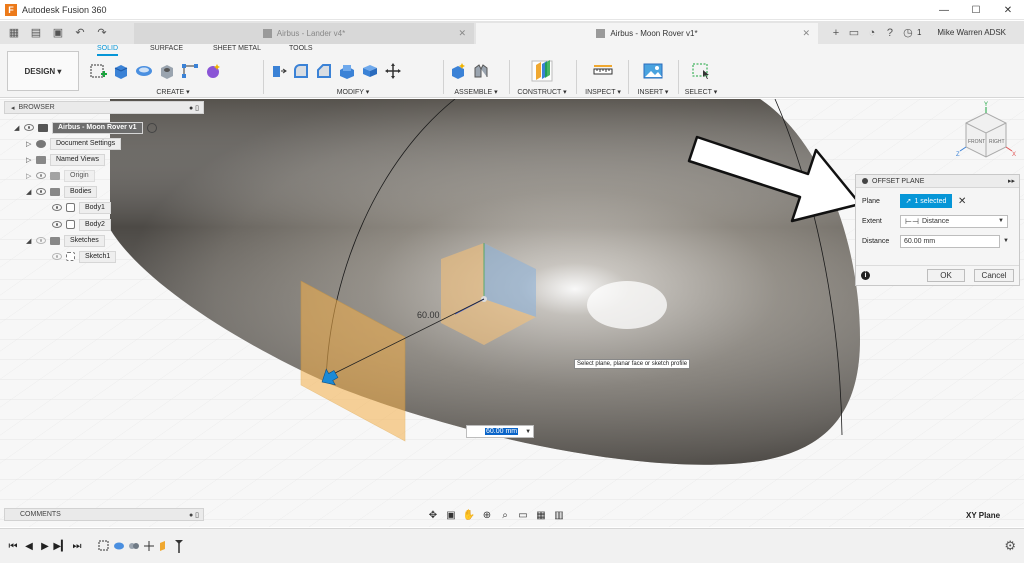 Image resolution: width=1024 pixels, height=563 pixels. What do you see at coordinates (872, 33) in the screenshot?
I see `extensions-icon: ◔` at bounding box center [872, 33].